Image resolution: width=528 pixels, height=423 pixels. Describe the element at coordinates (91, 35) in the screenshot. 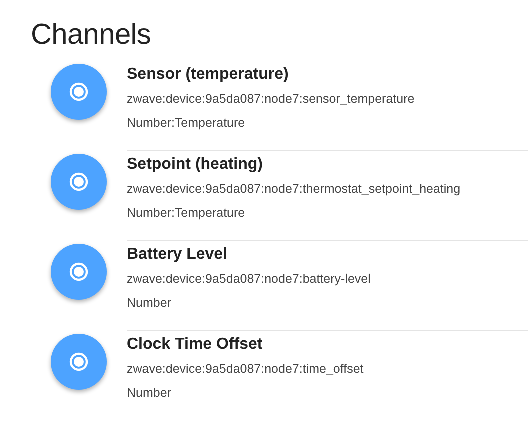

I see `section-heading: Channels` at that location.